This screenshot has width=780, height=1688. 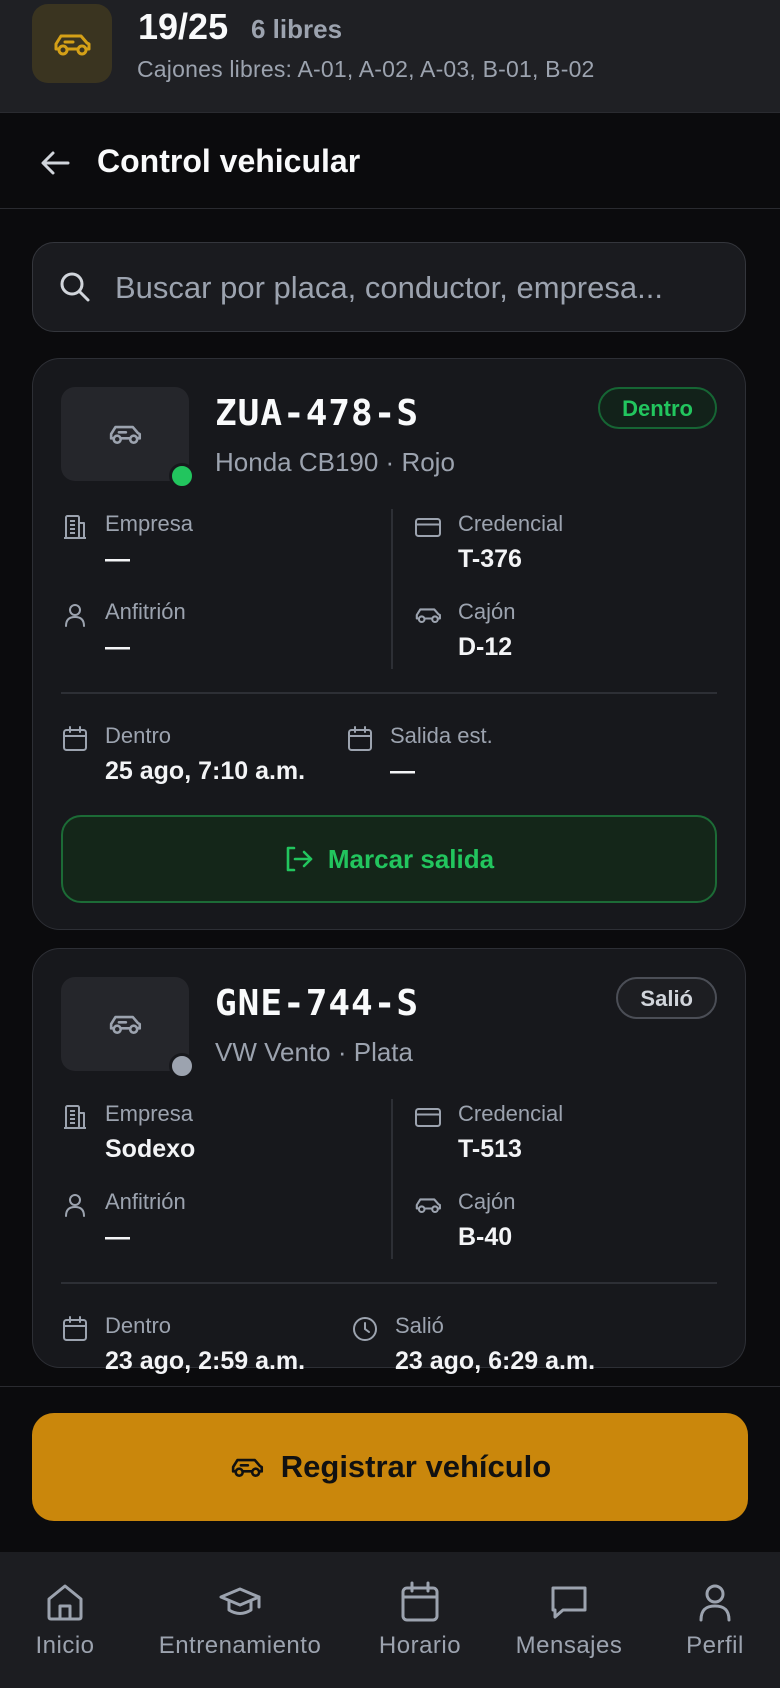 What do you see at coordinates (150, 1149) in the screenshot?
I see `company-value: Sodexo` at bounding box center [150, 1149].